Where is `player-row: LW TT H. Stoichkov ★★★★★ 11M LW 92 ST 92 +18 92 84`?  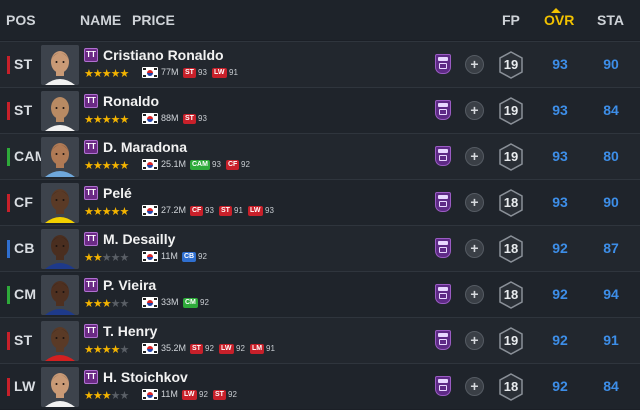 player-row: LW TT H. Stoichkov ★★★★★ 11M LW 92 ST 92 +18 92 84 is located at coordinates (320, 386).